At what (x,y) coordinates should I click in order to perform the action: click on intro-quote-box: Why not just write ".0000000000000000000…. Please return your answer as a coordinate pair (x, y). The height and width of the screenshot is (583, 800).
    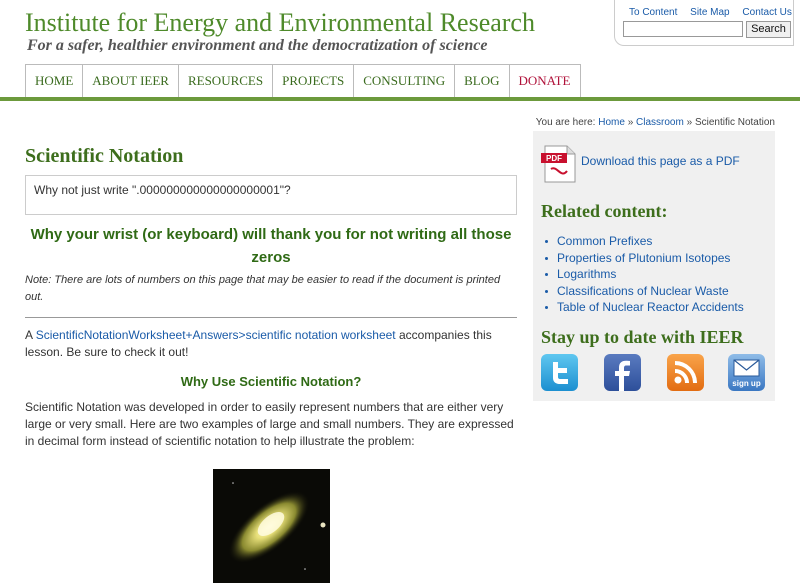
    Looking at the image, I should click on (271, 195).